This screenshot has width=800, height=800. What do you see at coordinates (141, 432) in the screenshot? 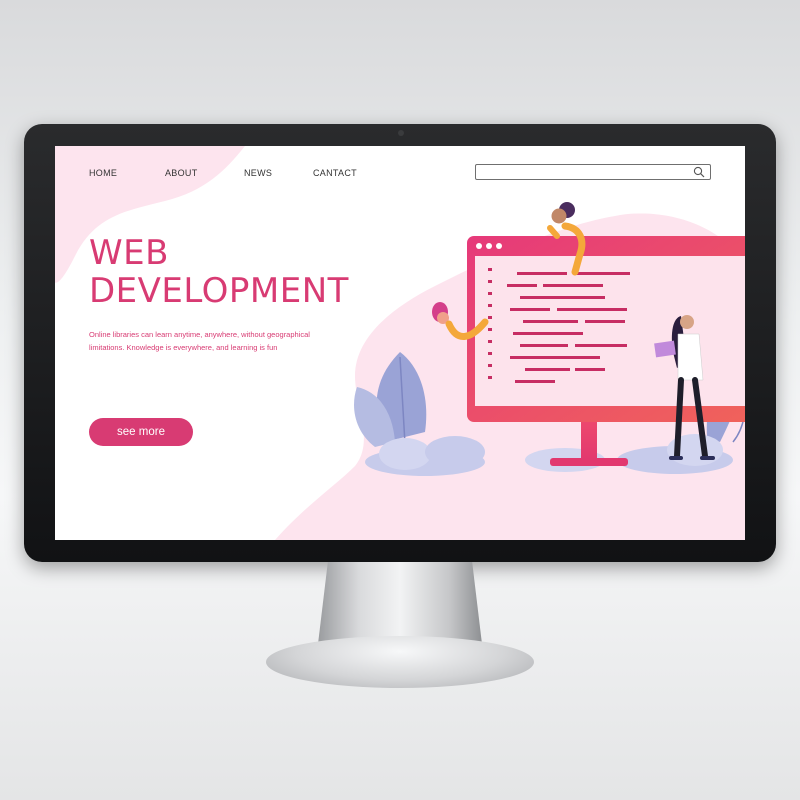
I see `see-more-button: see more` at bounding box center [141, 432].